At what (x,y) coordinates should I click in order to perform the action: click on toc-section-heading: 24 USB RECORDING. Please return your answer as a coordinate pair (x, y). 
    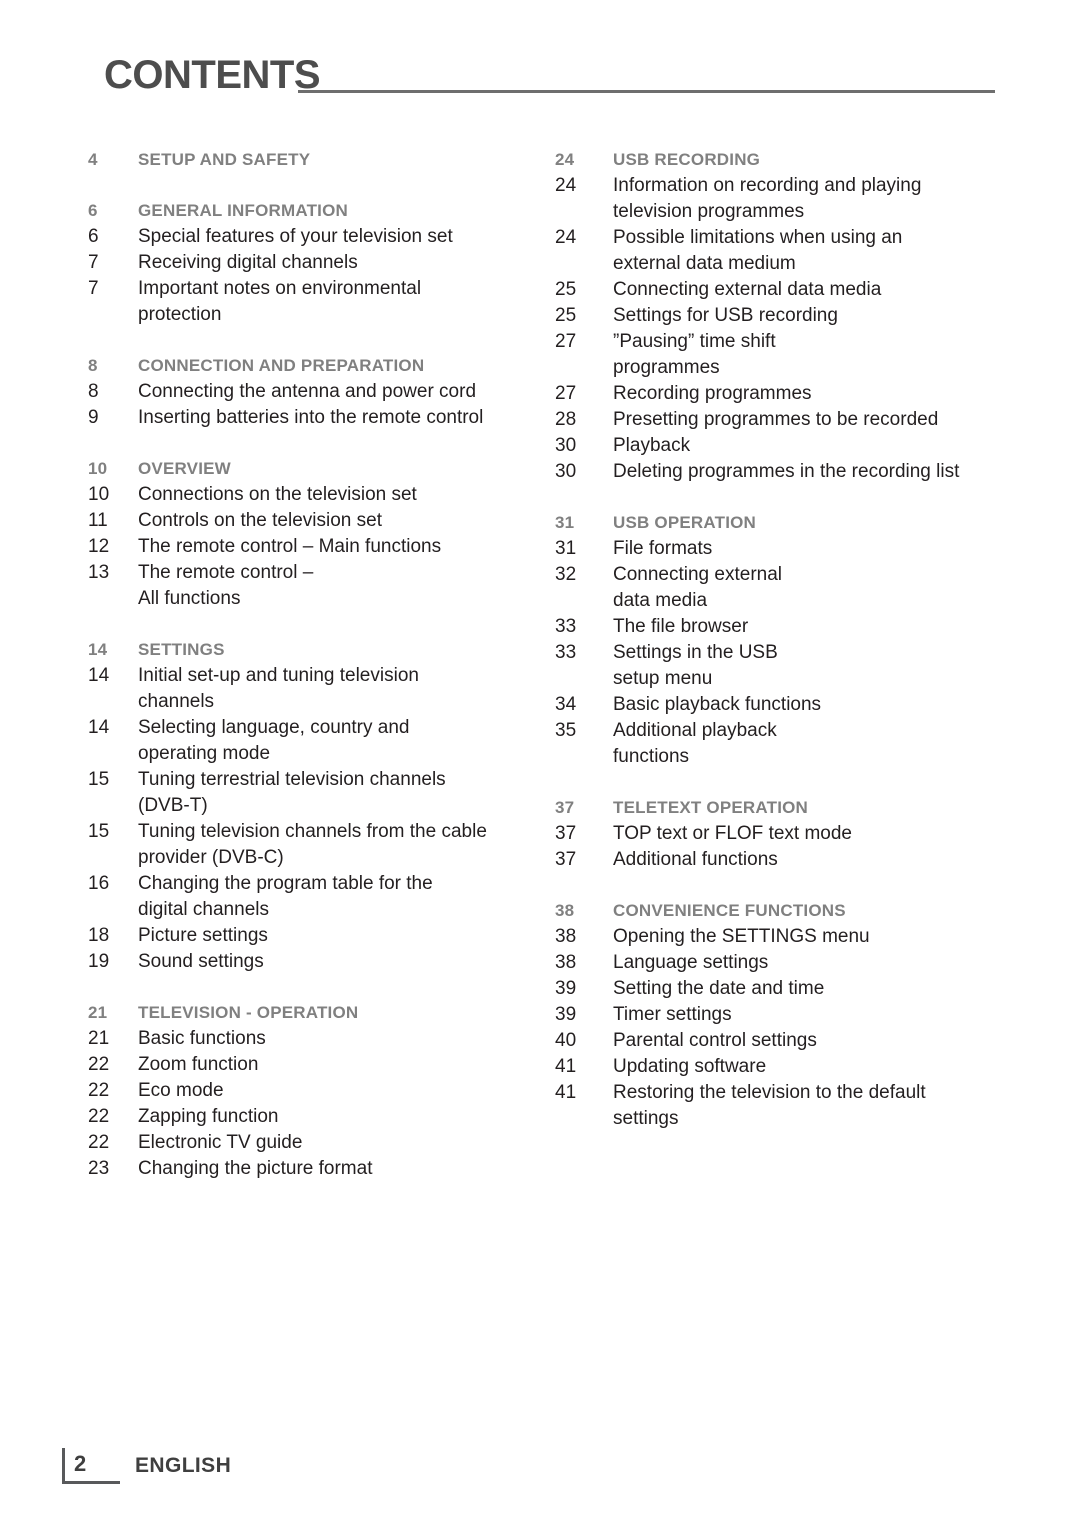
    Looking at the image, I should click on (777, 159).